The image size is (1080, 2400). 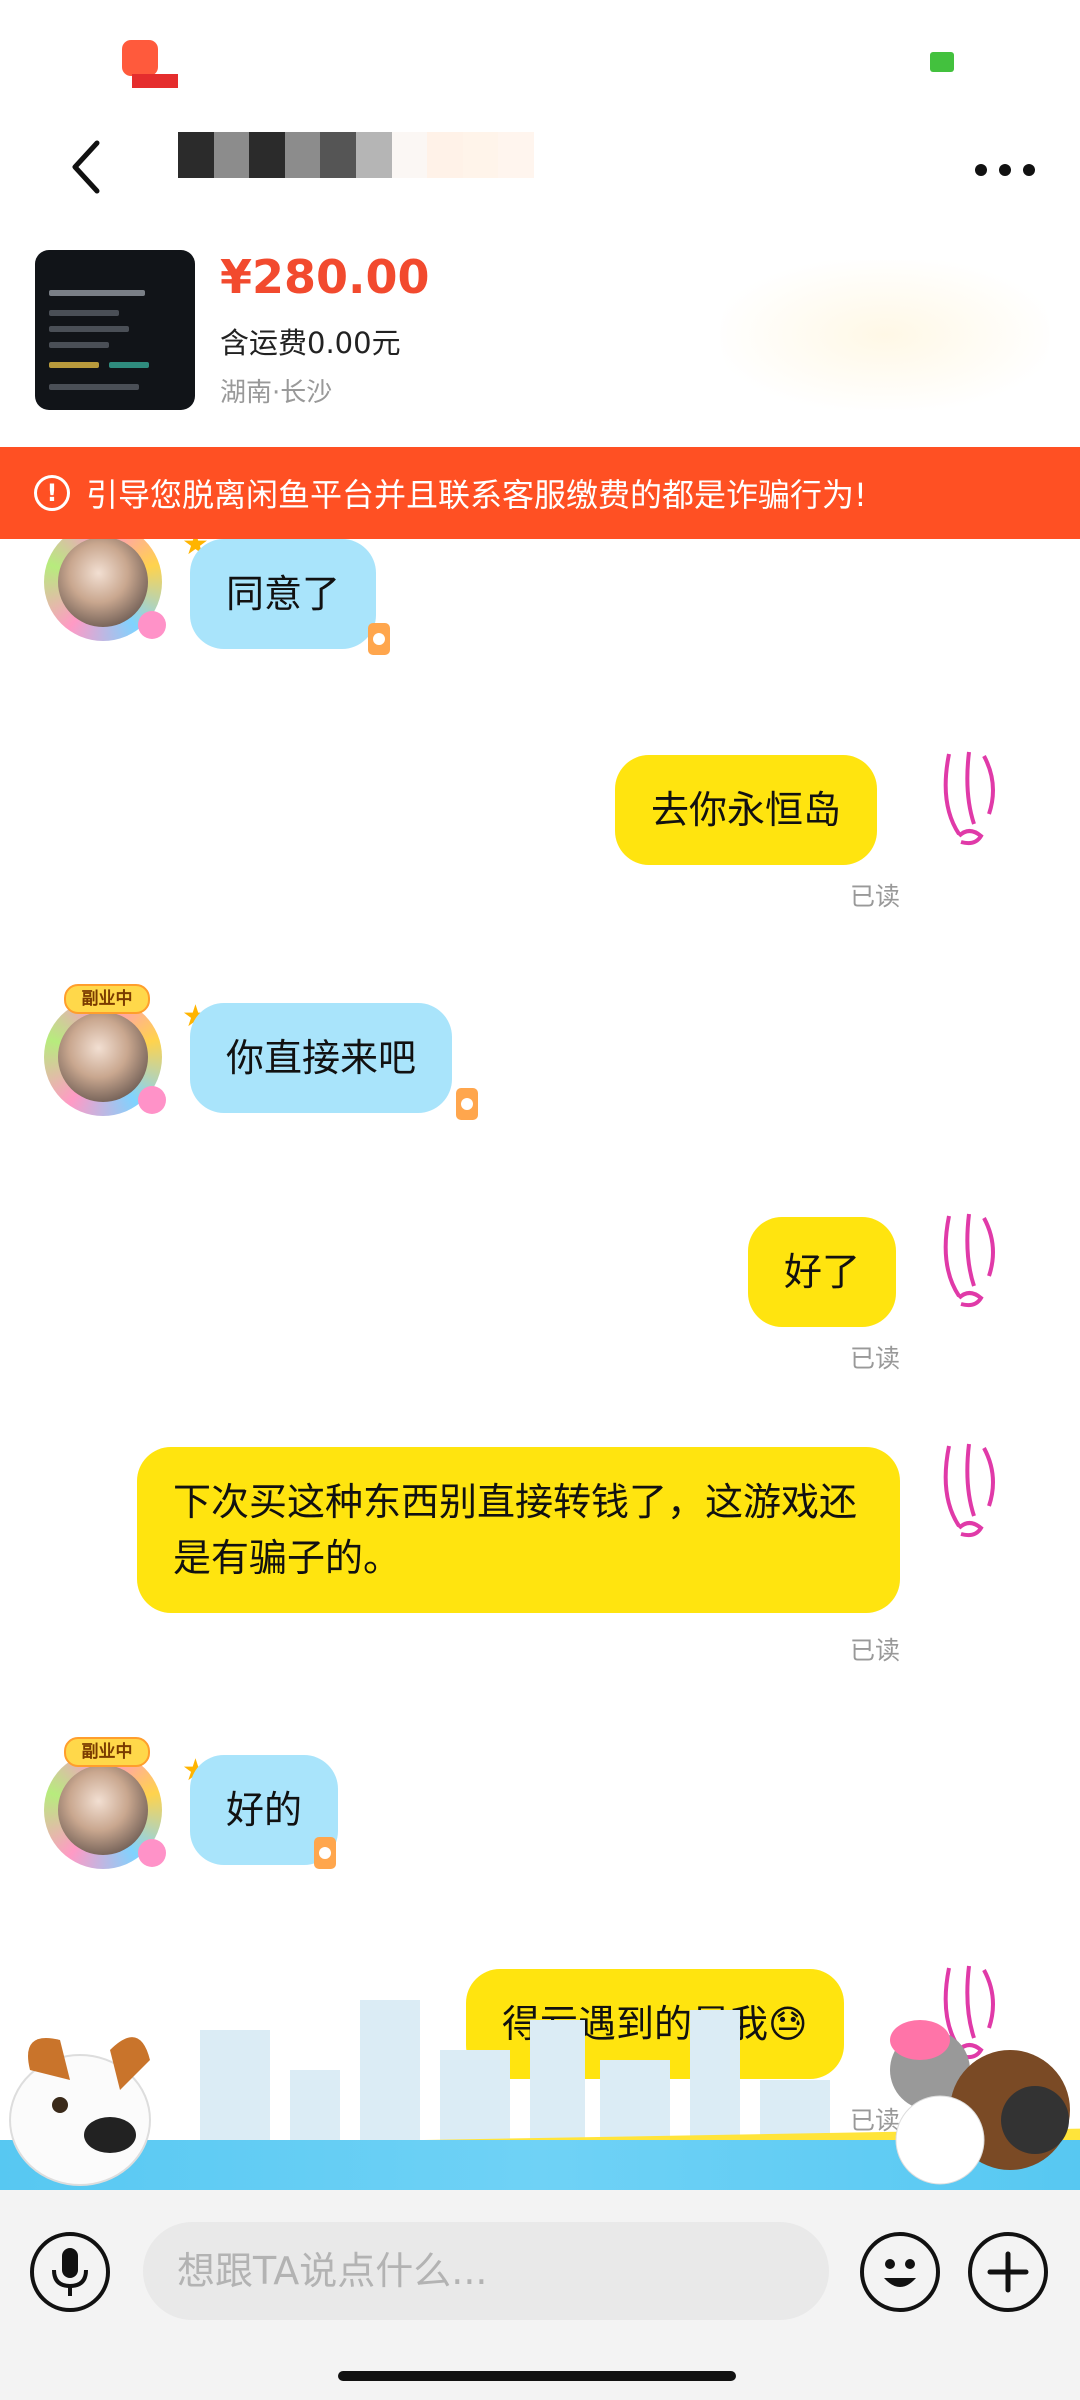 I want to click on chevron-left-icon, so click(x=86, y=167).